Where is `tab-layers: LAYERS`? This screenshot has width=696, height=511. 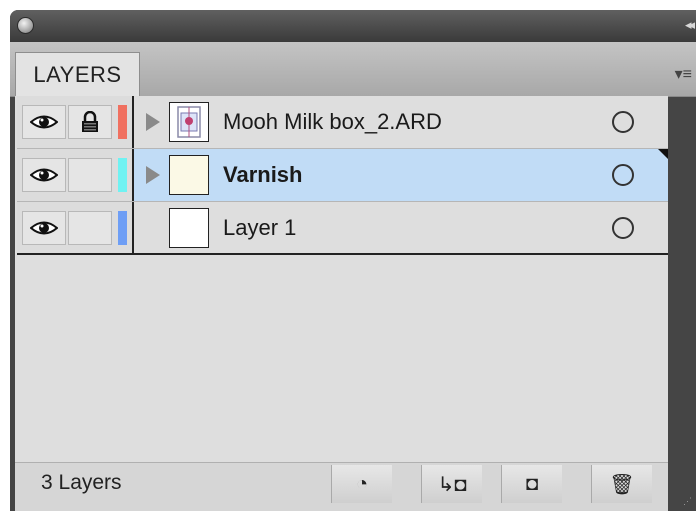
tab-layers: LAYERS is located at coordinates (77, 74).